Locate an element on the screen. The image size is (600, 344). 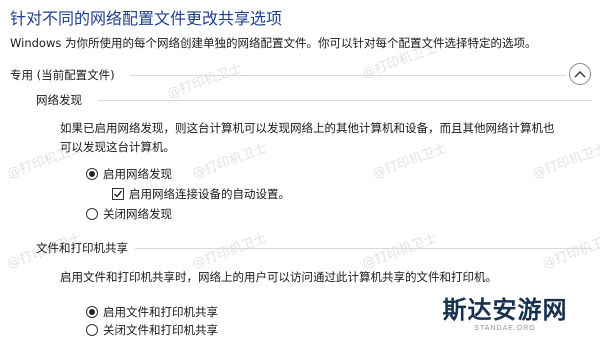
radio-disable-network-discovery: 关闭网络发现 is located at coordinates (129, 214).